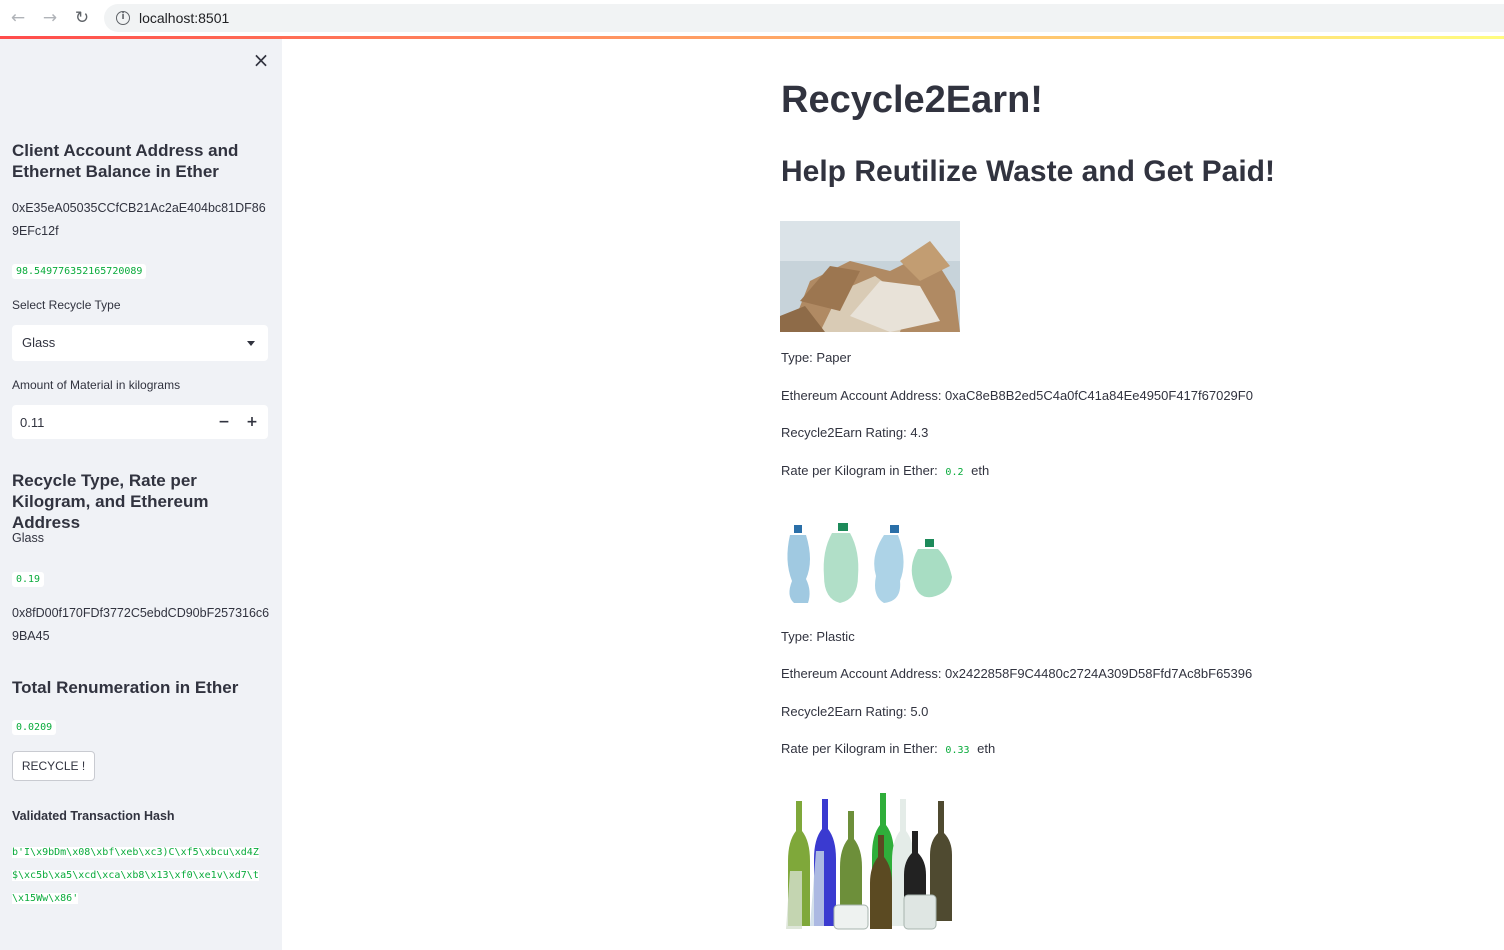 This screenshot has width=1504, height=950. What do you see at coordinates (93, 816) in the screenshot?
I see `hash-header: Validated Transaction Hash` at bounding box center [93, 816].